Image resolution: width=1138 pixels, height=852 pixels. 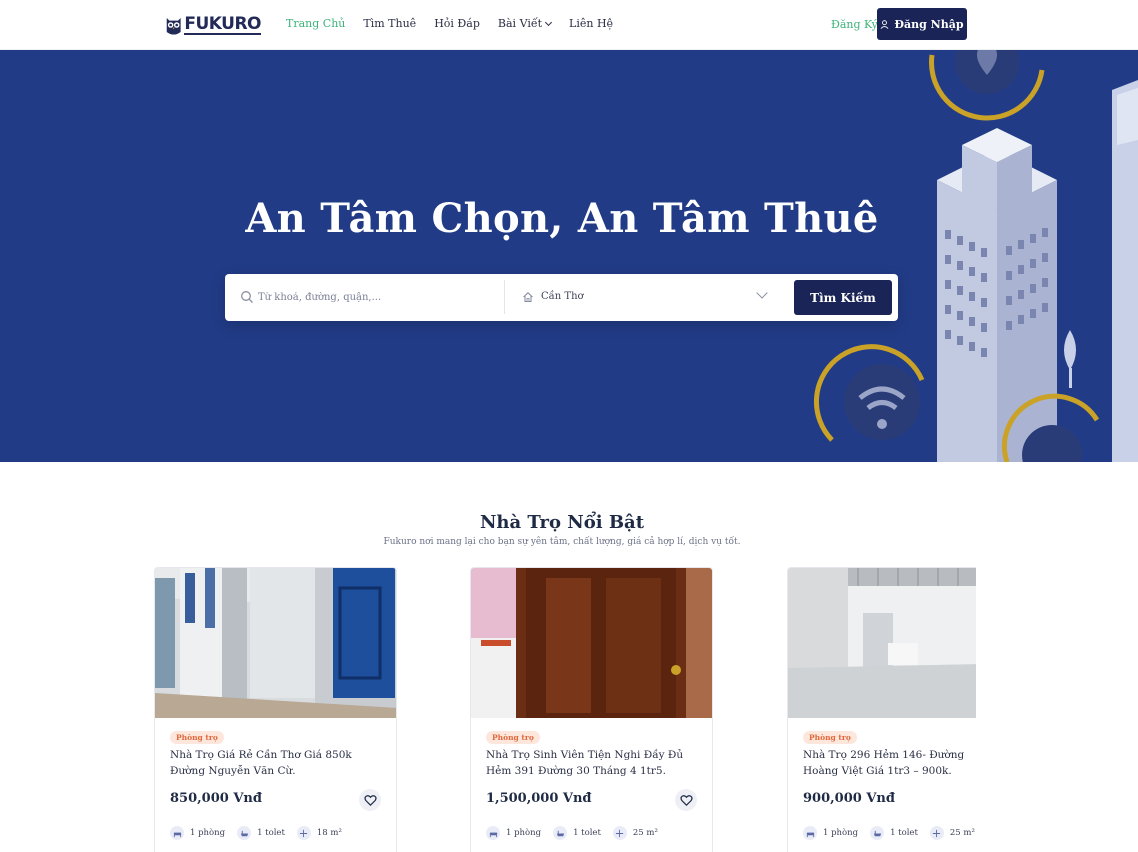 What do you see at coordinates (504, 297) in the screenshot?
I see `search-divider` at bounding box center [504, 297].